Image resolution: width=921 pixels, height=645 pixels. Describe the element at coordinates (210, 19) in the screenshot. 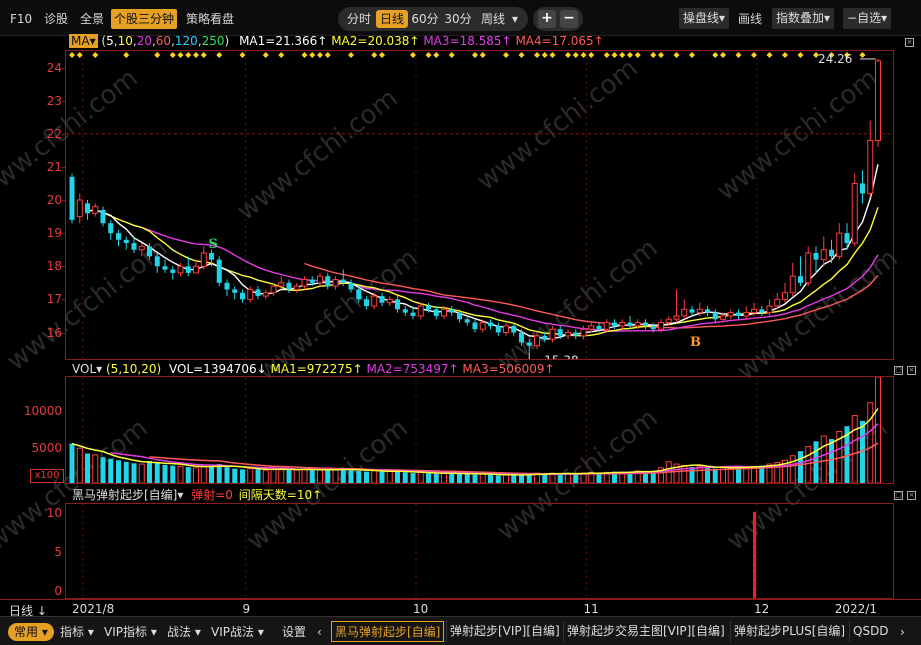

I see `strategy-button: 策略看盘` at that location.